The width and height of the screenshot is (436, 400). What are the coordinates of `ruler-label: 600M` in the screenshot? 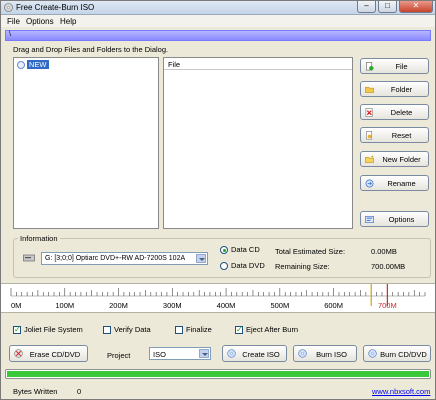 It's located at (333, 305).